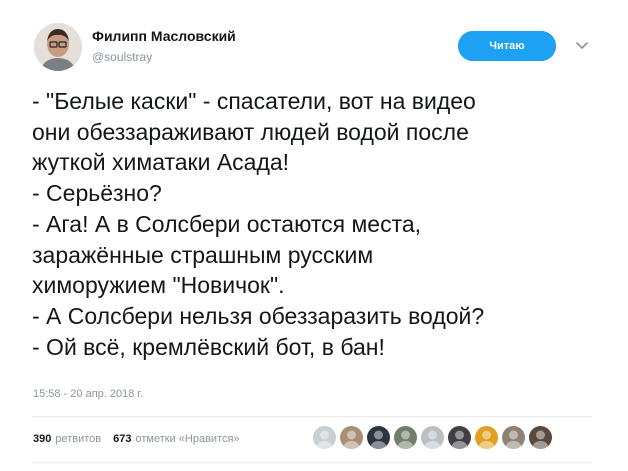 The height and width of the screenshot is (471, 628). I want to click on author-name: Филипп Масловский, so click(164, 36).